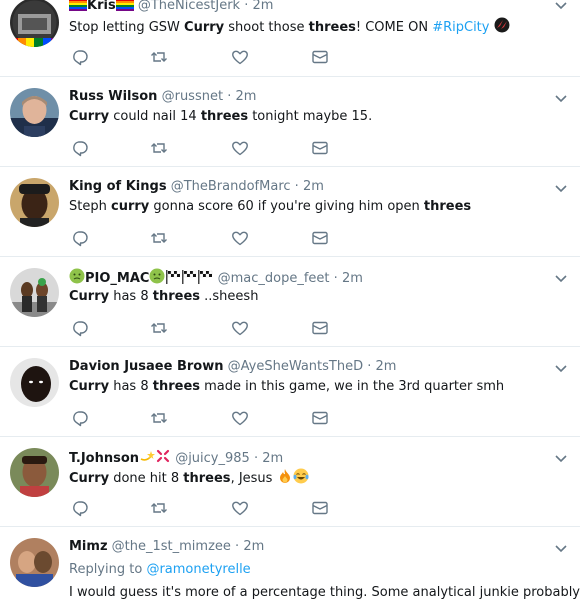 The width and height of the screenshot is (580, 609). What do you see at coordinates (231, 186) in the screenshot?
I see `username: @TheBrandofMarc` at bounding box center [231, 186].